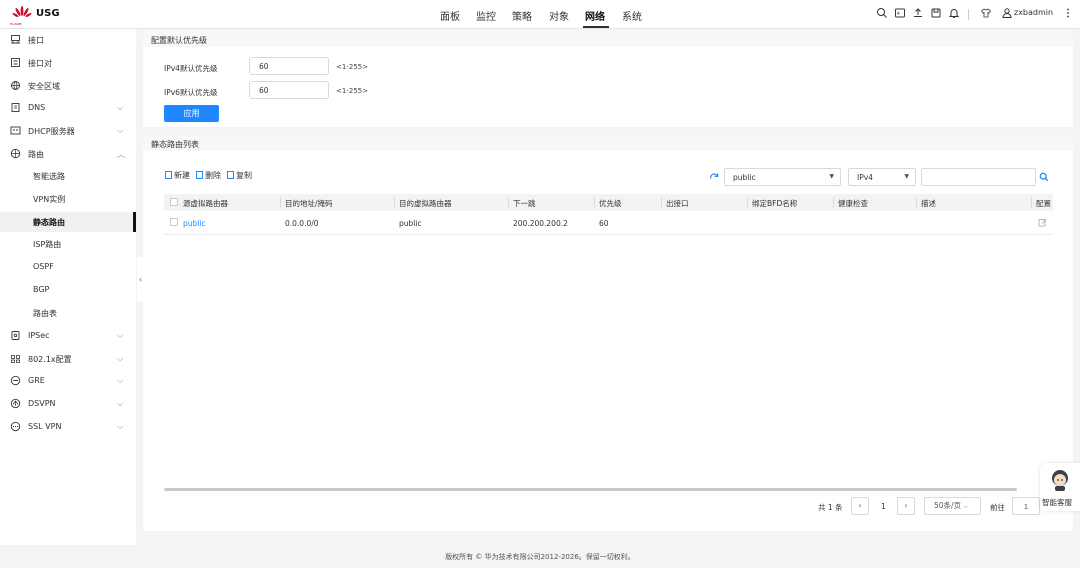  What do you see at coordinates (714, 177) in the screenshot?
I see `refresh-icon` at bounding box center [714, 177].